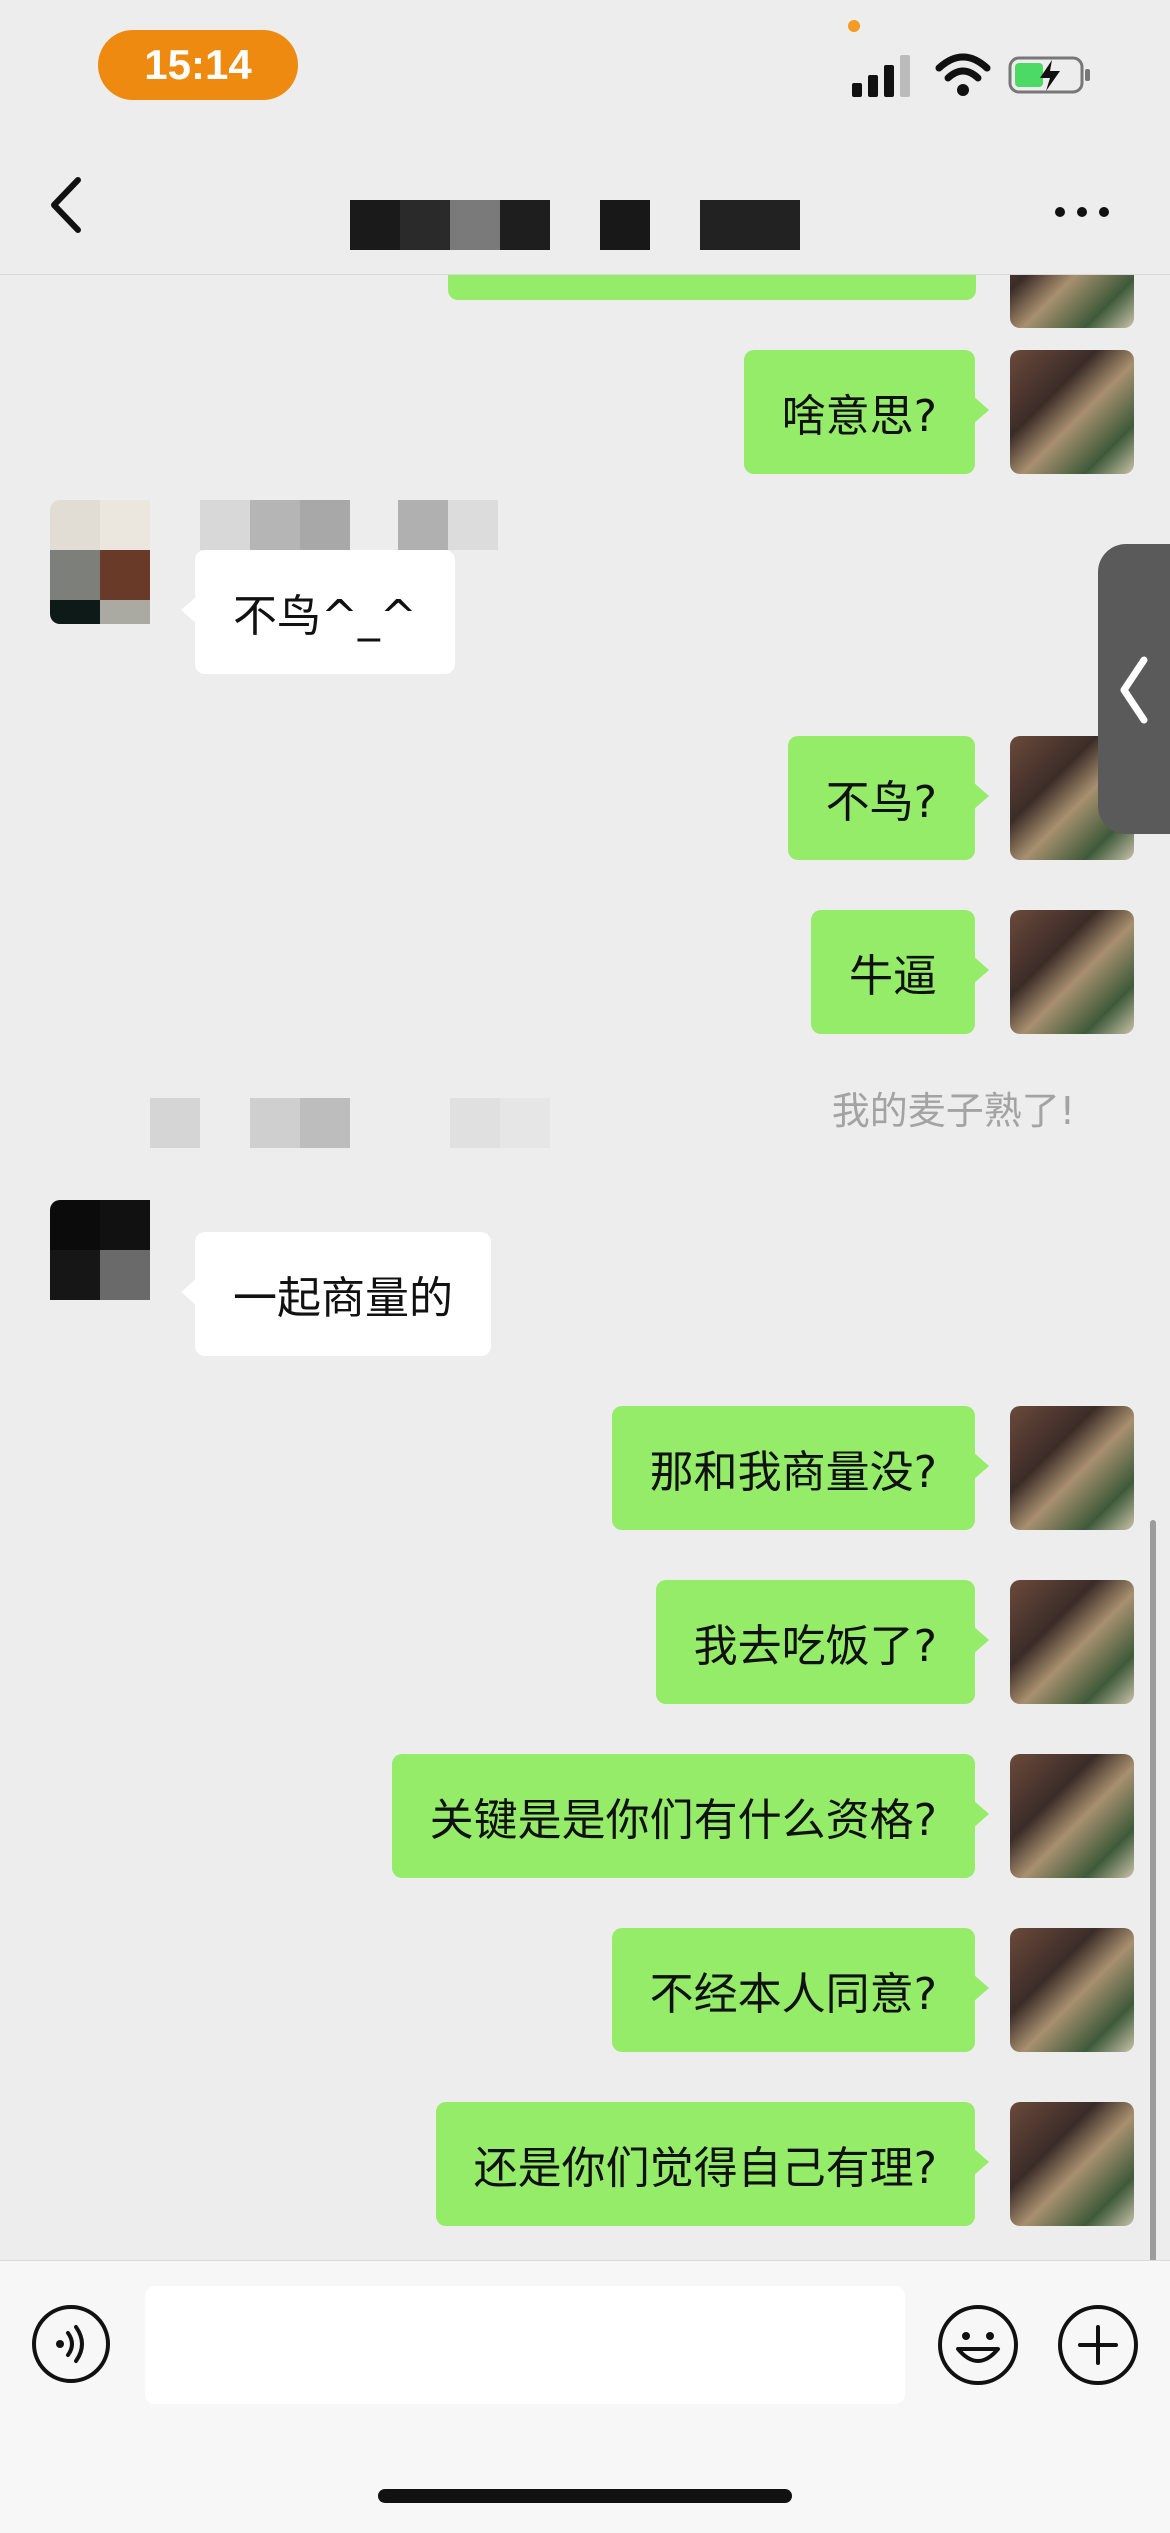 This screenshot has height=2533, width=1170. What do you see at coordinates (978, 2345) in the screenshot?
I see `emoji-icon` at bounding box center [978, 2345].